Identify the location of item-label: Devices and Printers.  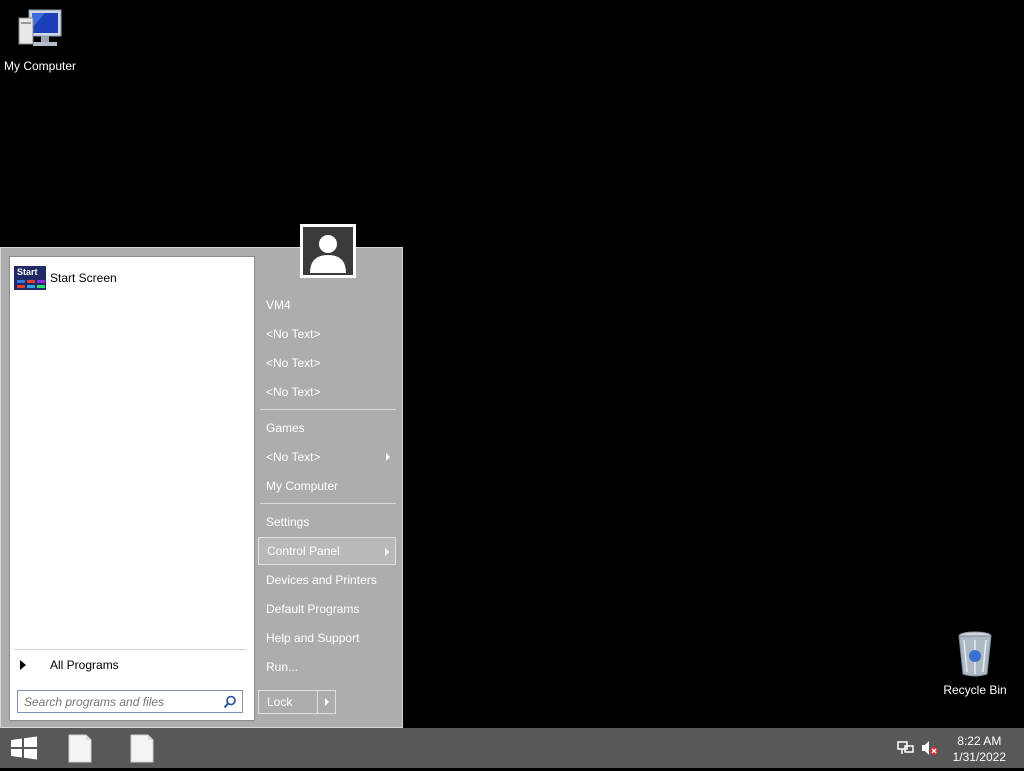
(321, 580).